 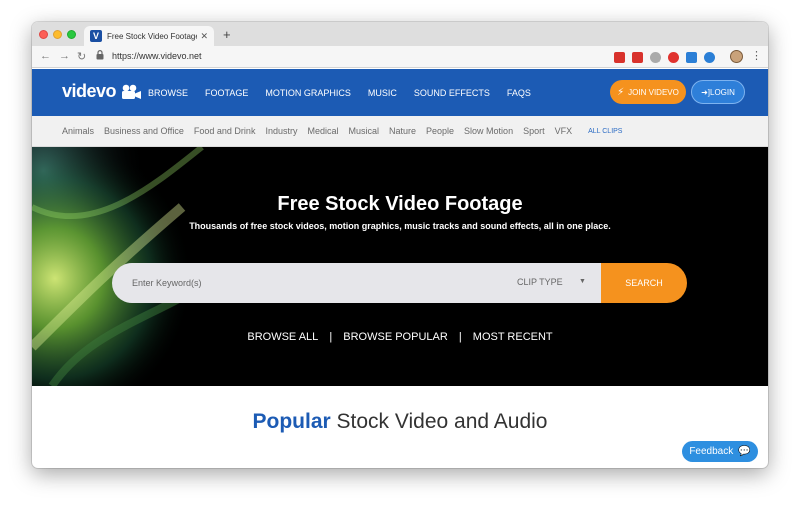 What do you see at coordinates (744, 451) in the screenshot?
I see `chat-bubble-icon: 💬` at bounding box center [744, 451].